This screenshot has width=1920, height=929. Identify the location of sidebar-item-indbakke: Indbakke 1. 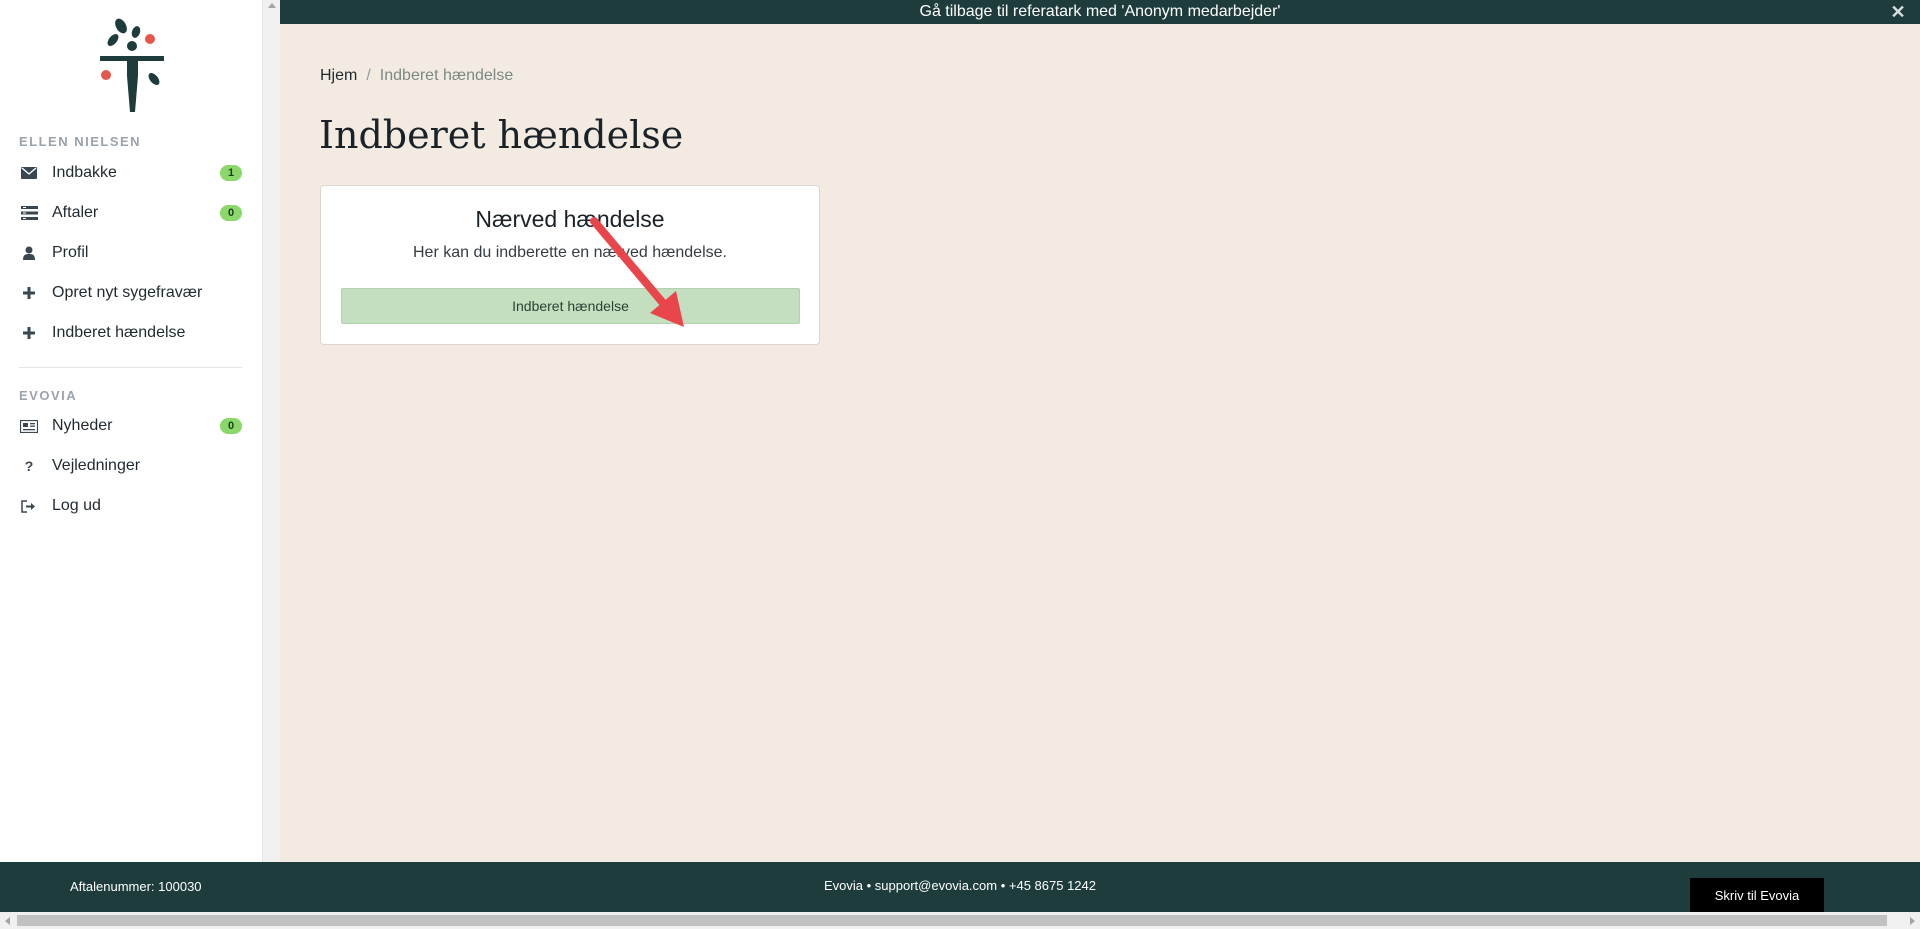
(131, 173).